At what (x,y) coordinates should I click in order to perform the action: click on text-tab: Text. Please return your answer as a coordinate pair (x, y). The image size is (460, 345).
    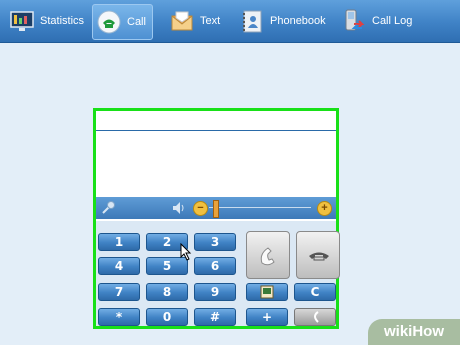
    Looking at the image, I should click on (195, 21).